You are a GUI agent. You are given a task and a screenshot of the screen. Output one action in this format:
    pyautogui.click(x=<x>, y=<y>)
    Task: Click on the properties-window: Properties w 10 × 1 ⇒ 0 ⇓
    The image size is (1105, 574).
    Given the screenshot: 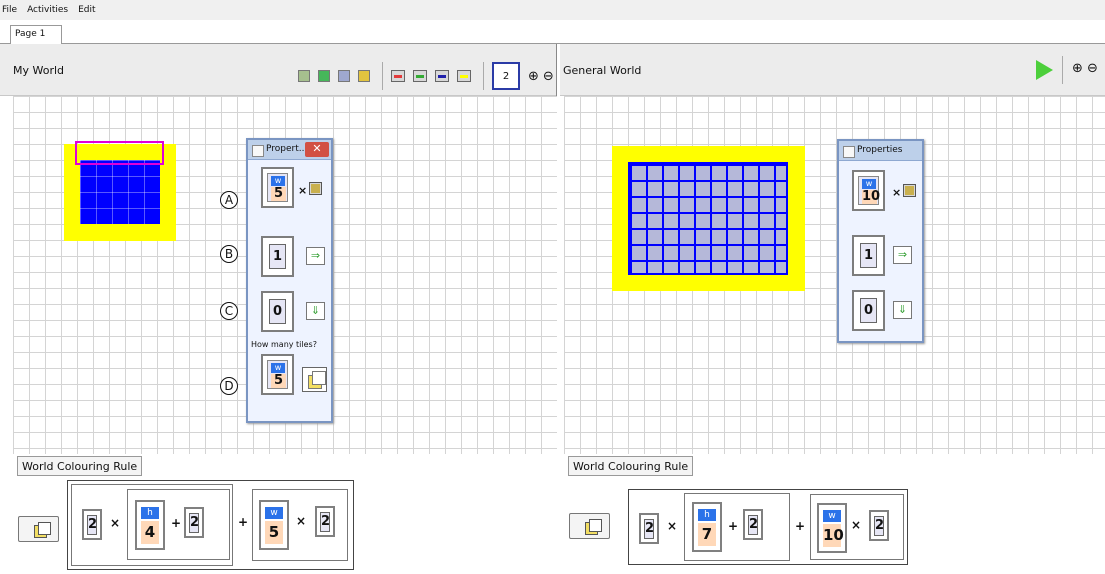 What is the action you would take?
    pyautogui.click(x=880, y=241)
    